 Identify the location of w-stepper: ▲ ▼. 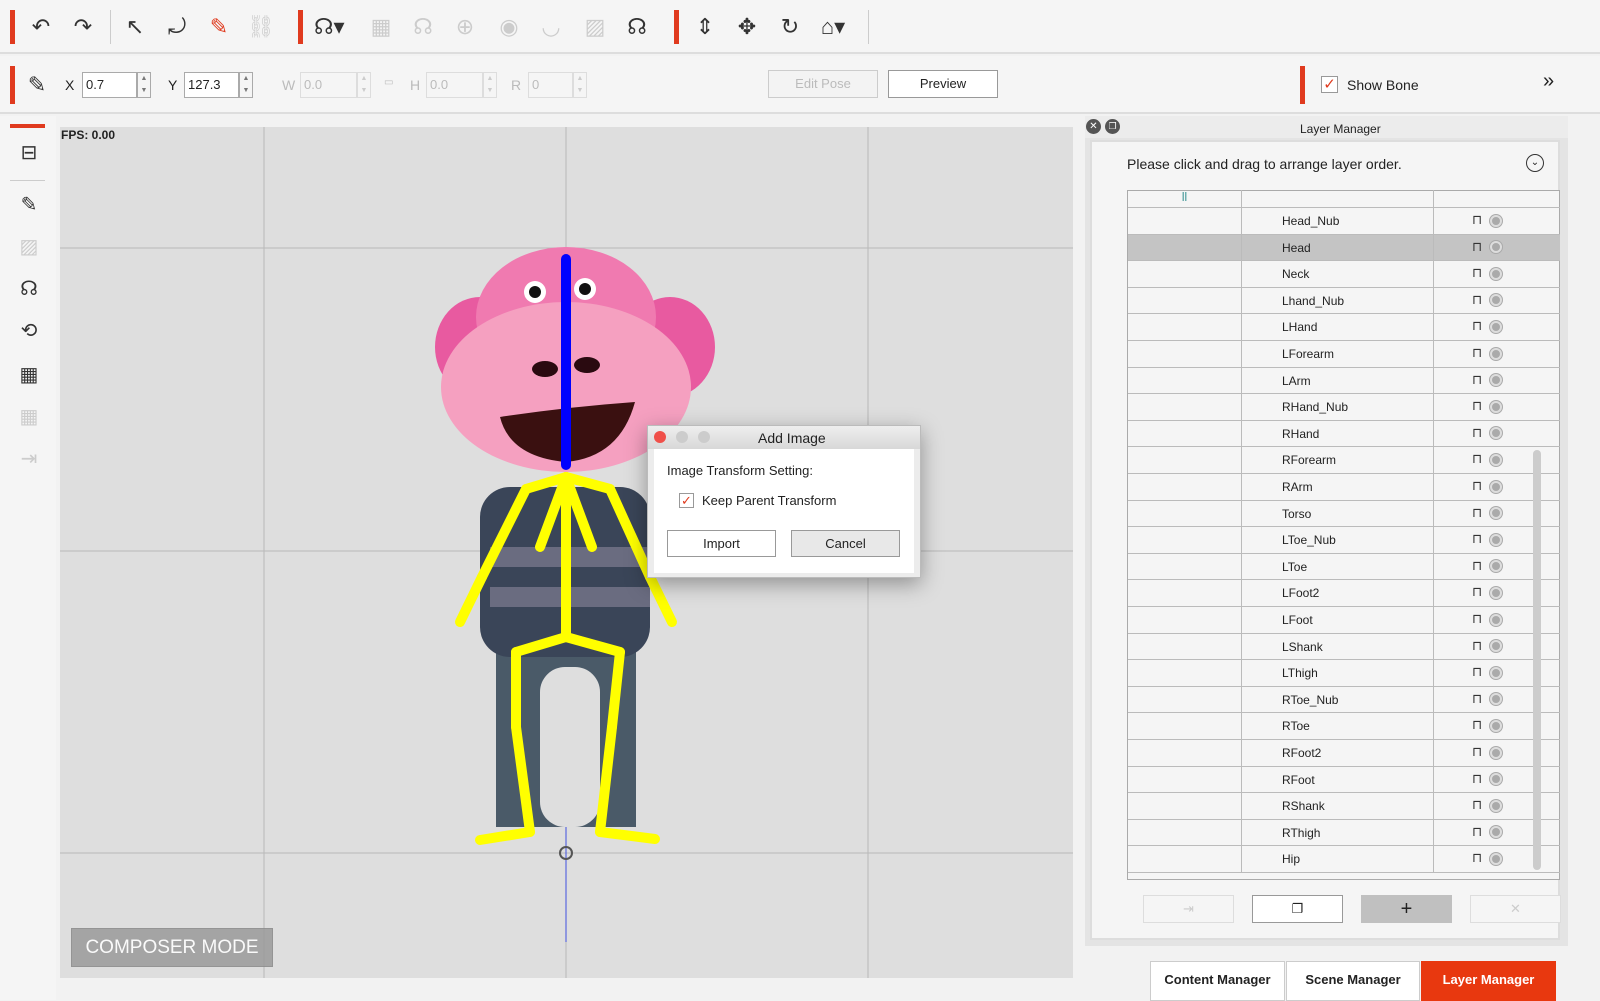
(364, 85).